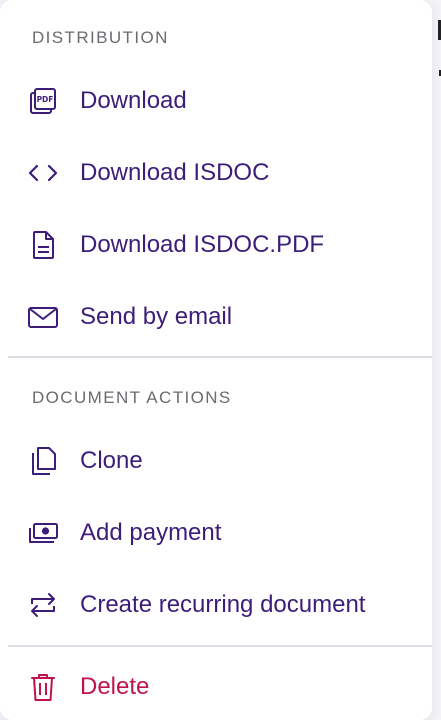 This screenshot has width=441, height=720. I want to click on menu-item-create-recurring-document: Create recurring document, so click(216, 605).